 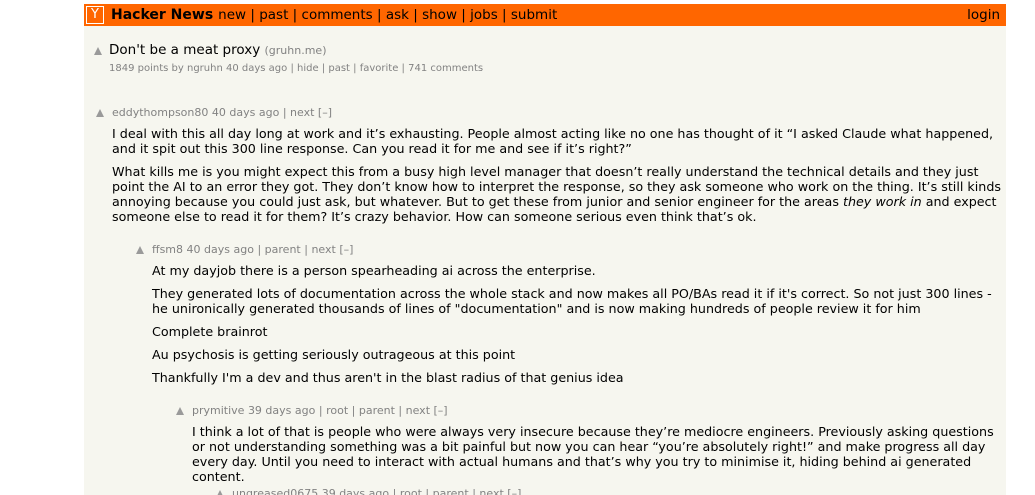 What do you see at coordinates (439, 15) in the screenshot?
I see `nav-show: show` at bounding box center [439, 15].